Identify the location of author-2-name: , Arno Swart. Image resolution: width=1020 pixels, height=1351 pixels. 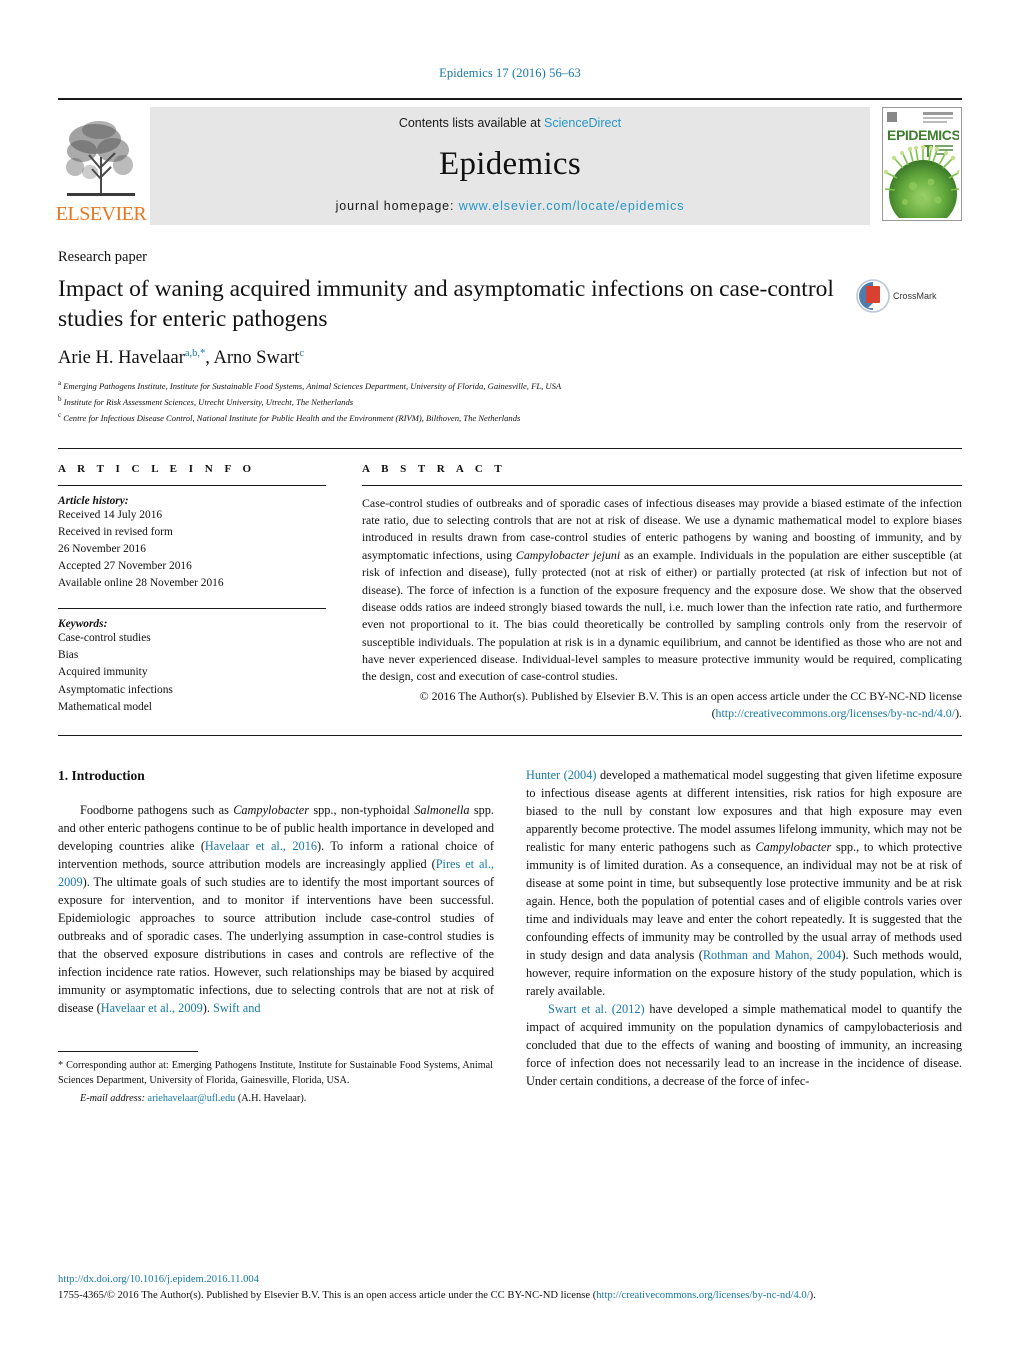
(252, 358).